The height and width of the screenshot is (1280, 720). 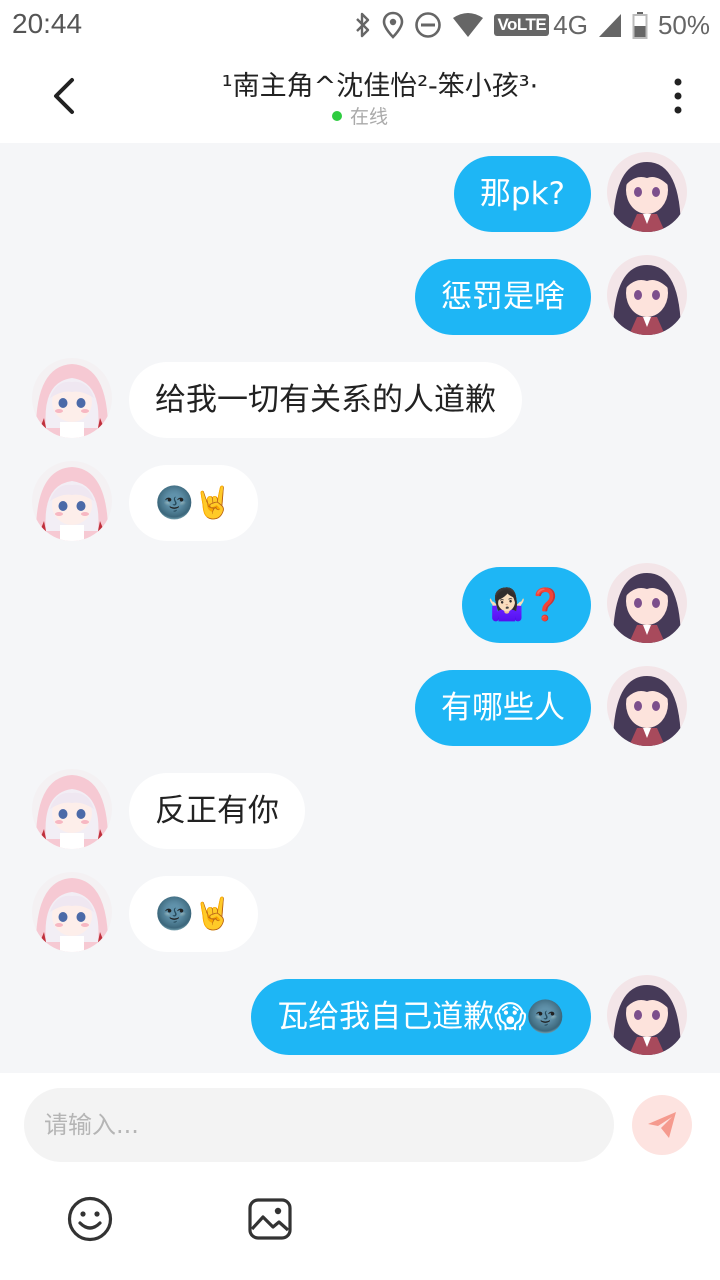 What do you see at coordinates (363, 25) in the screenshot?
I see `bluetooth-icon` at bounding box center [363, 25].